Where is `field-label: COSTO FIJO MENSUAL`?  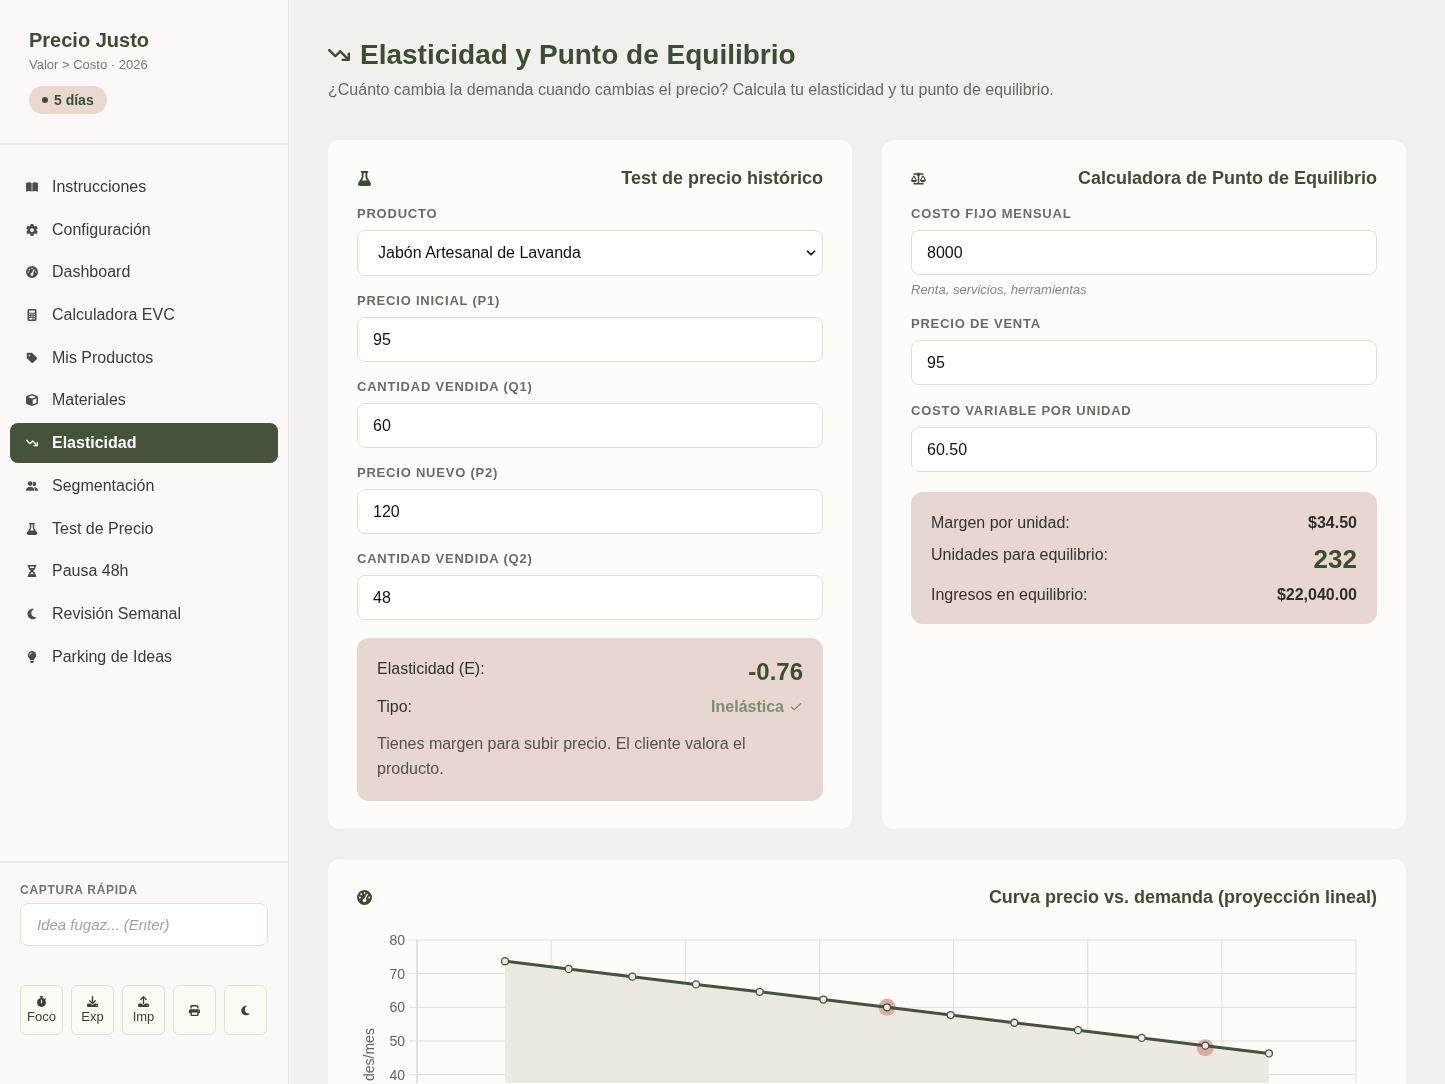
field-label: COSTO FIJO MENSUAL is located at coordinates (991, 214).